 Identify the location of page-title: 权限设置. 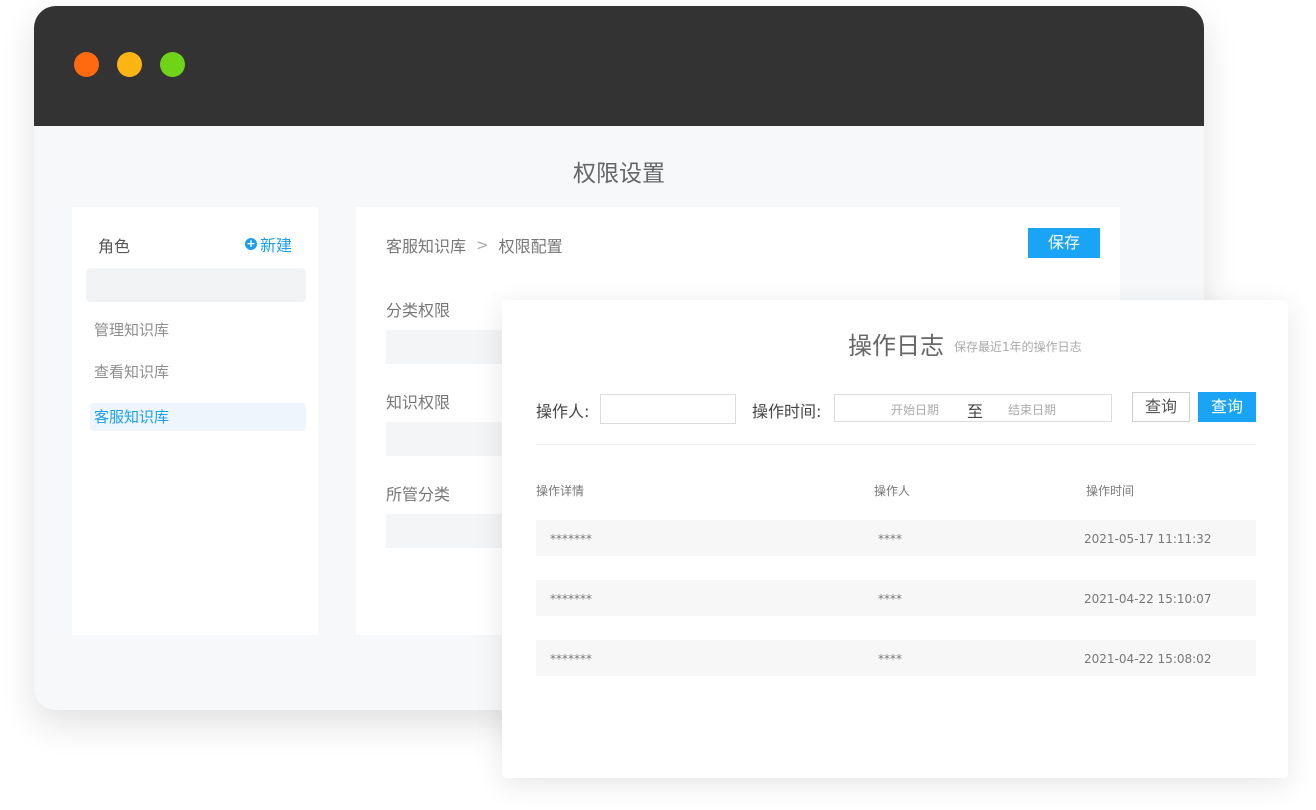
(619, 174).